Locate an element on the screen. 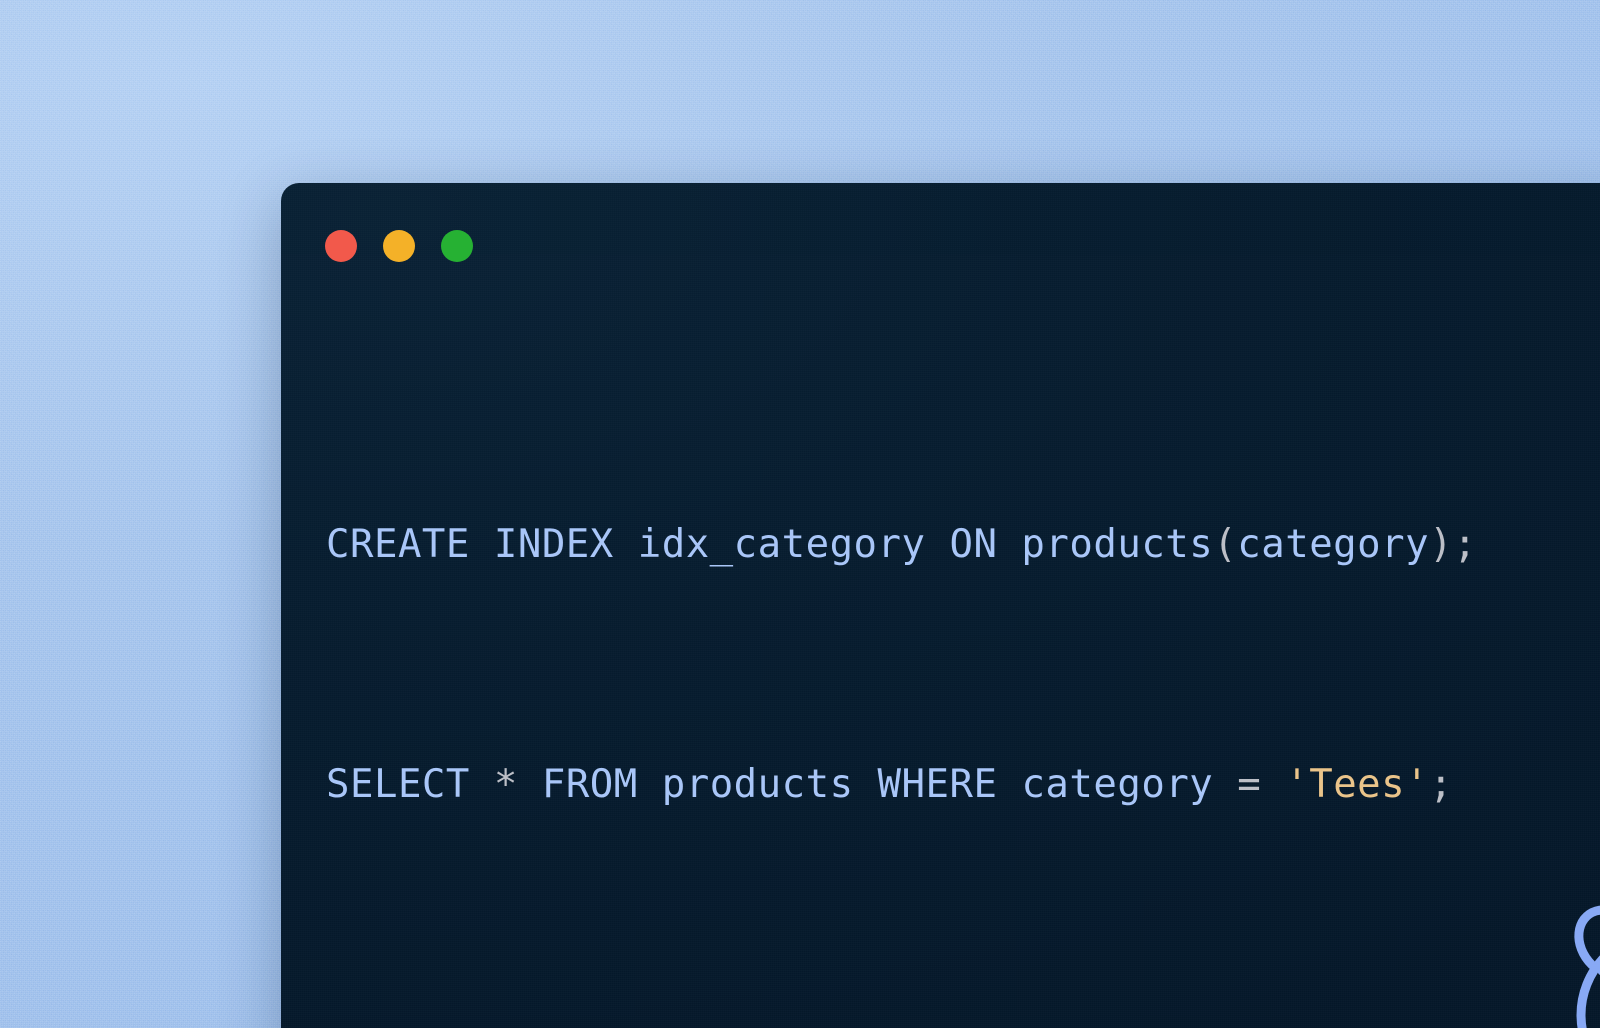 The image size is (1600, 1028). alarm-clock-icon: 3 min is located at coordinates (1572, 955).